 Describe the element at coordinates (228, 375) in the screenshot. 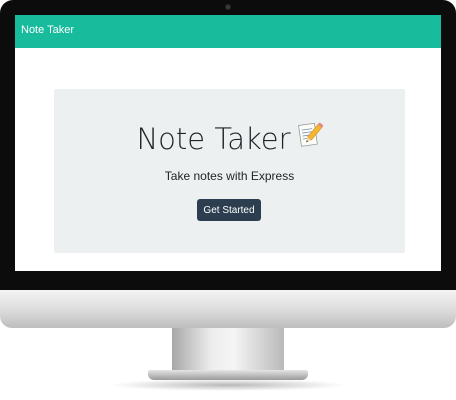

I see `monitor-stand-foot` at that location.